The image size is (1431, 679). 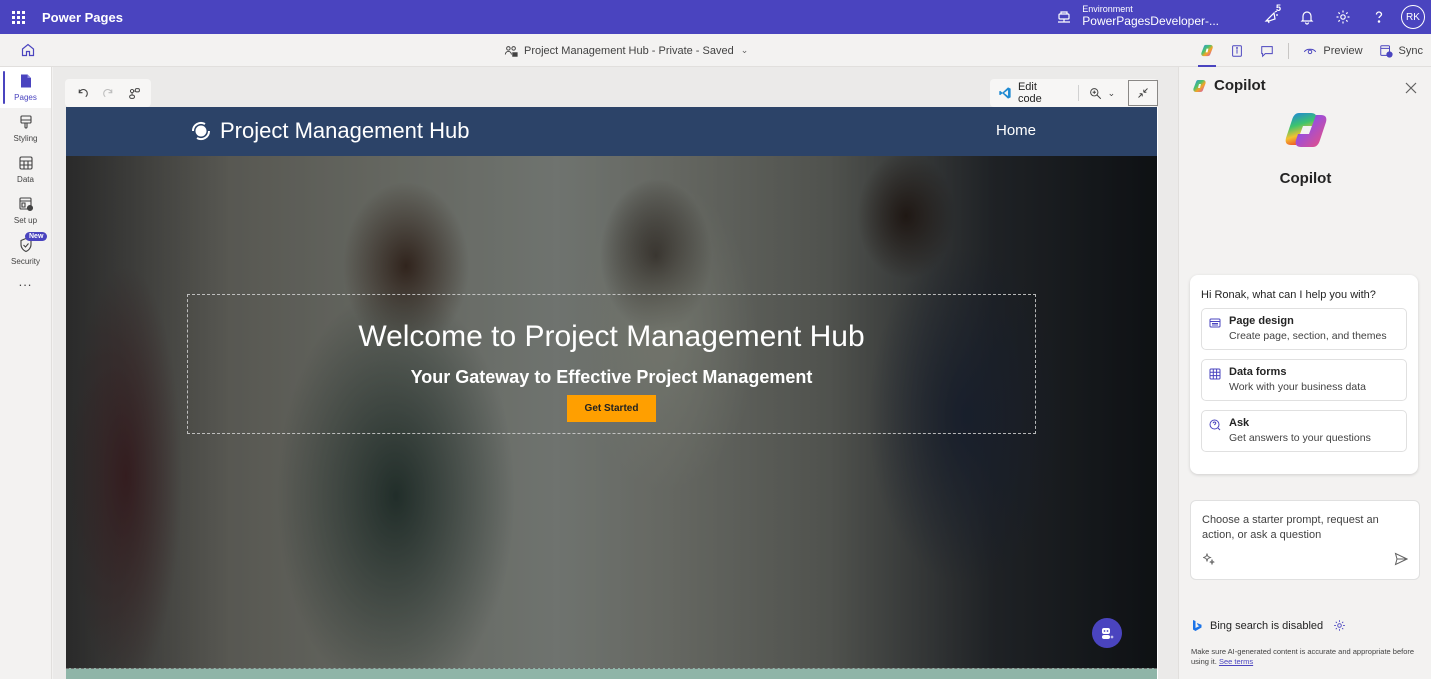 I want to click on rail-item-security: New Security, so click(x=25, y=251).